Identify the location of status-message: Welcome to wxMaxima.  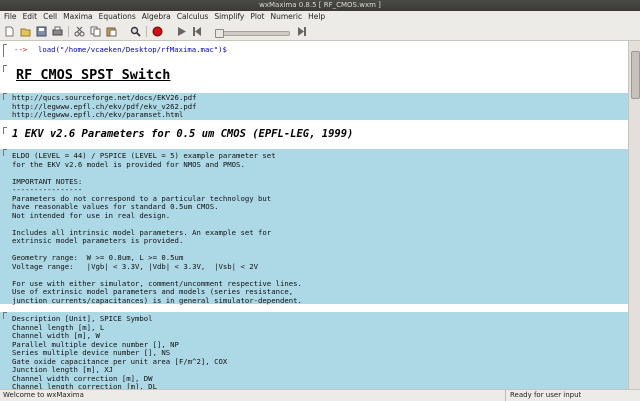
(43, 395).